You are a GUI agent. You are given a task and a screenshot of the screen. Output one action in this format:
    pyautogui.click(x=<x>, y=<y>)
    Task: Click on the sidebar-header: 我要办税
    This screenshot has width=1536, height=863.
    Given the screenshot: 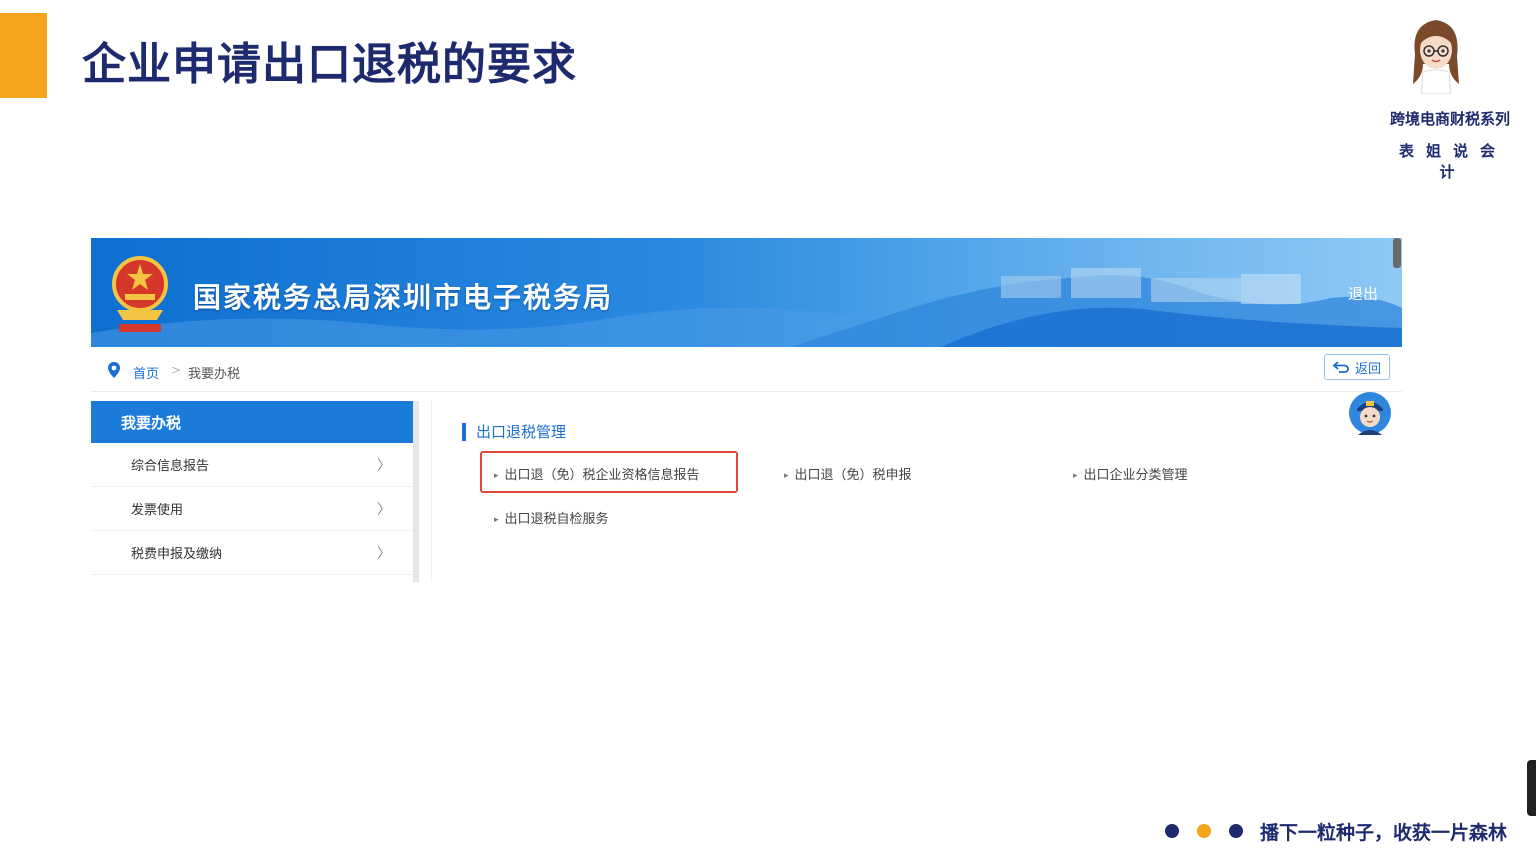 What is the action you would take?
    pyautogui.click(x=252, y=422)
    